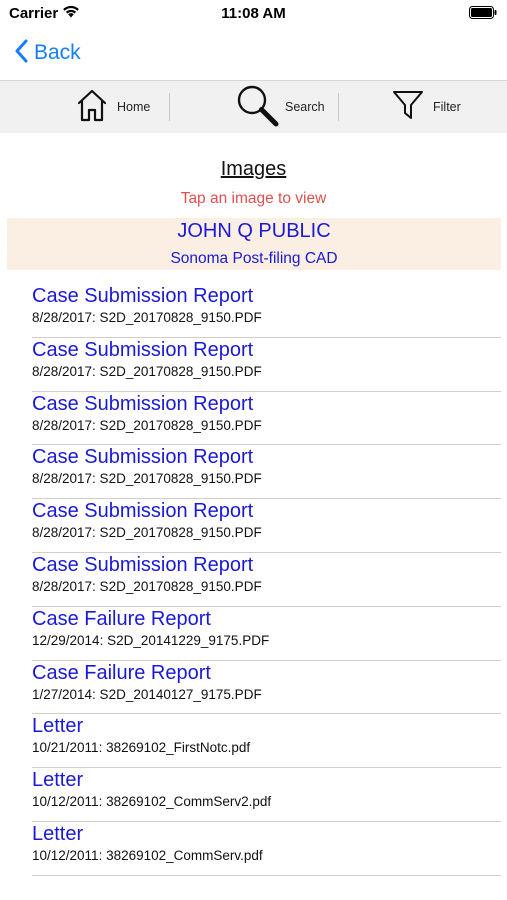 This screenshot has width=507, height=900. I want to click on search-icon, so click(257, 107).